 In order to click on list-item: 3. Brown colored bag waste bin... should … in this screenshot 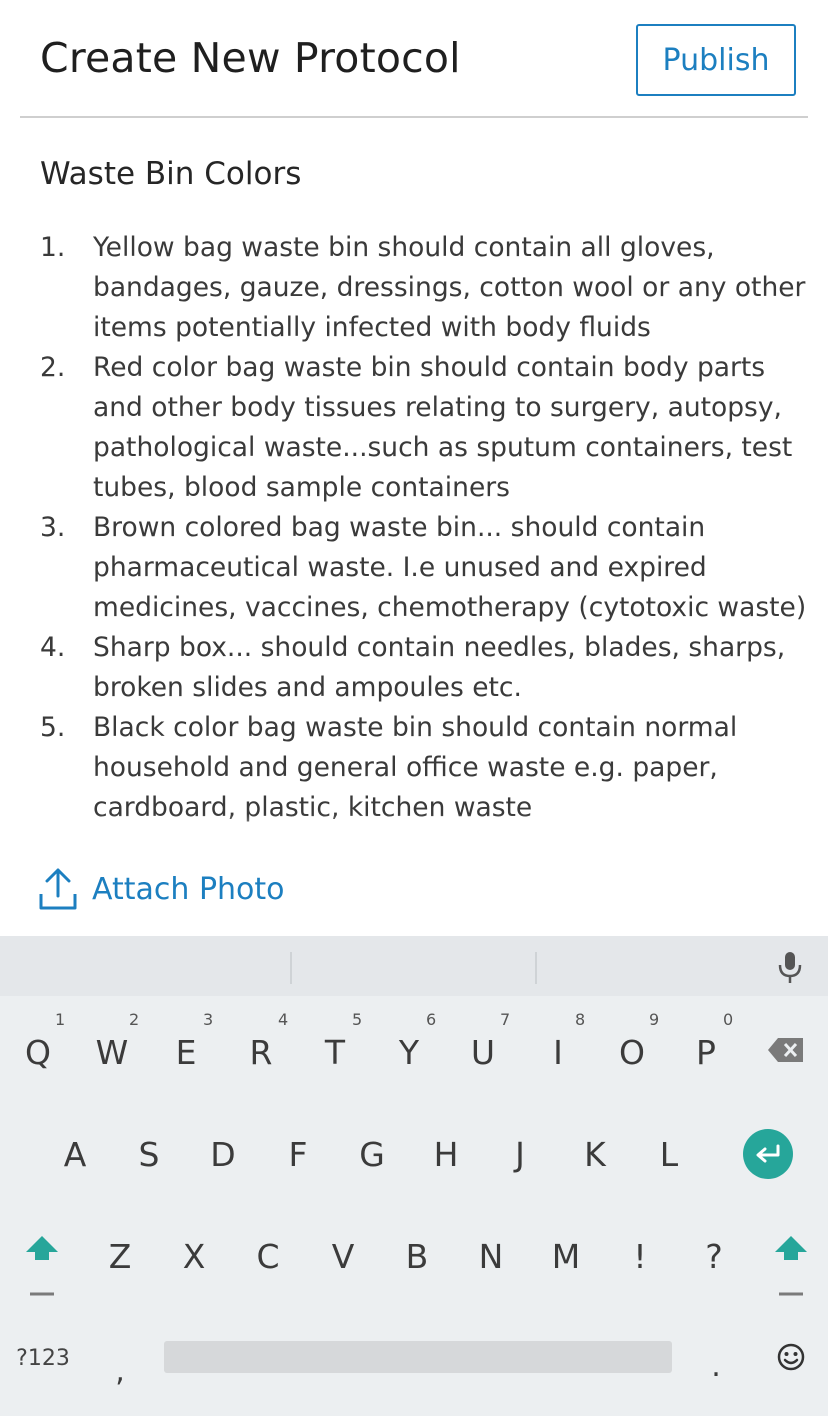, I will do `click(425, 568)`.